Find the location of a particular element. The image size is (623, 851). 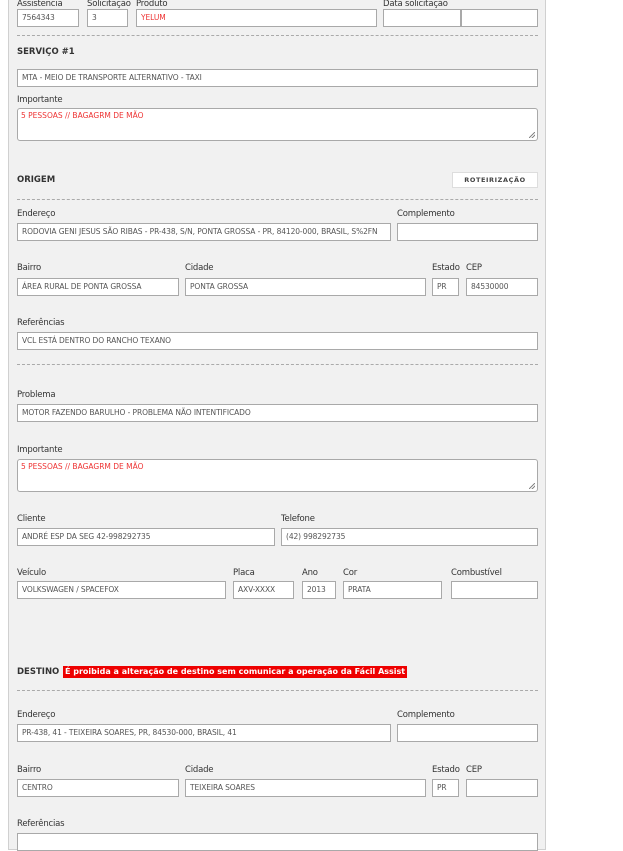

destino-complemento-input is located at coordinates (467, 733).